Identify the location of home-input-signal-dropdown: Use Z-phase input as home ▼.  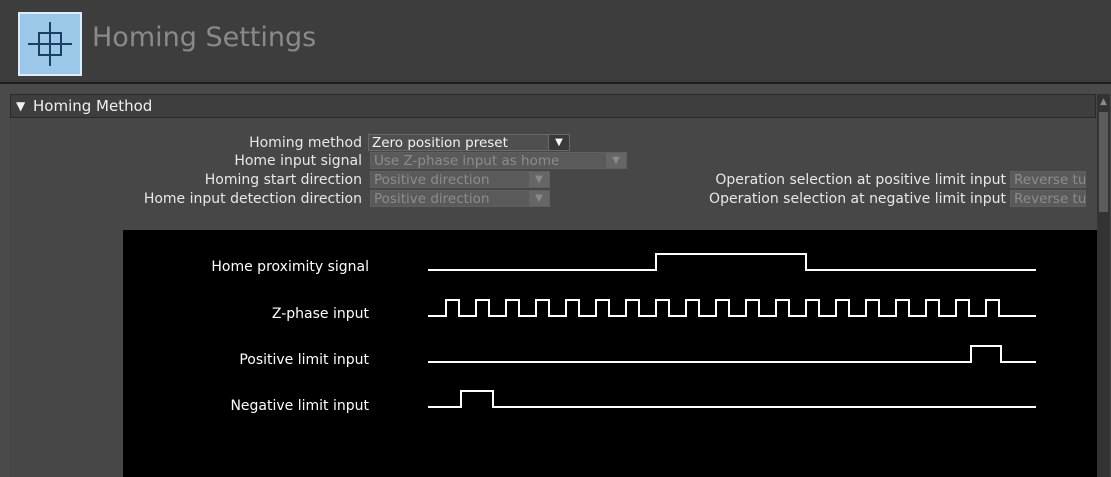
(498, 160).